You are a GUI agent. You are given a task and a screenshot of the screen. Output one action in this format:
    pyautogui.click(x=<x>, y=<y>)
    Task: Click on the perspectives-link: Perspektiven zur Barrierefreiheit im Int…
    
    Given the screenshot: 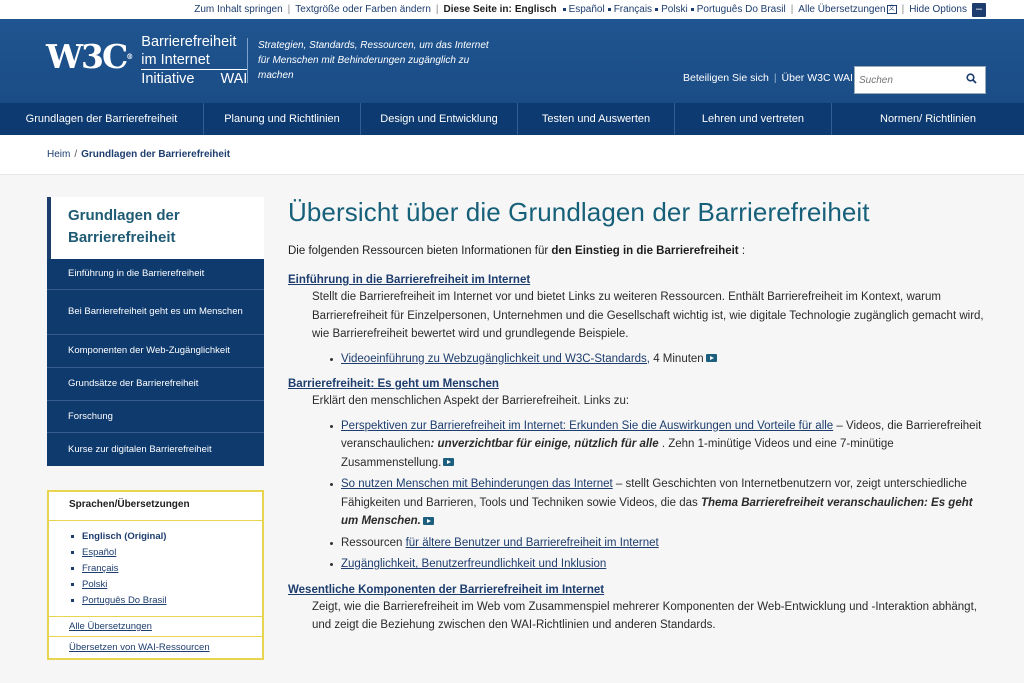 What is the action you would take?
    pyautogui.click(x=587, y=426)
    